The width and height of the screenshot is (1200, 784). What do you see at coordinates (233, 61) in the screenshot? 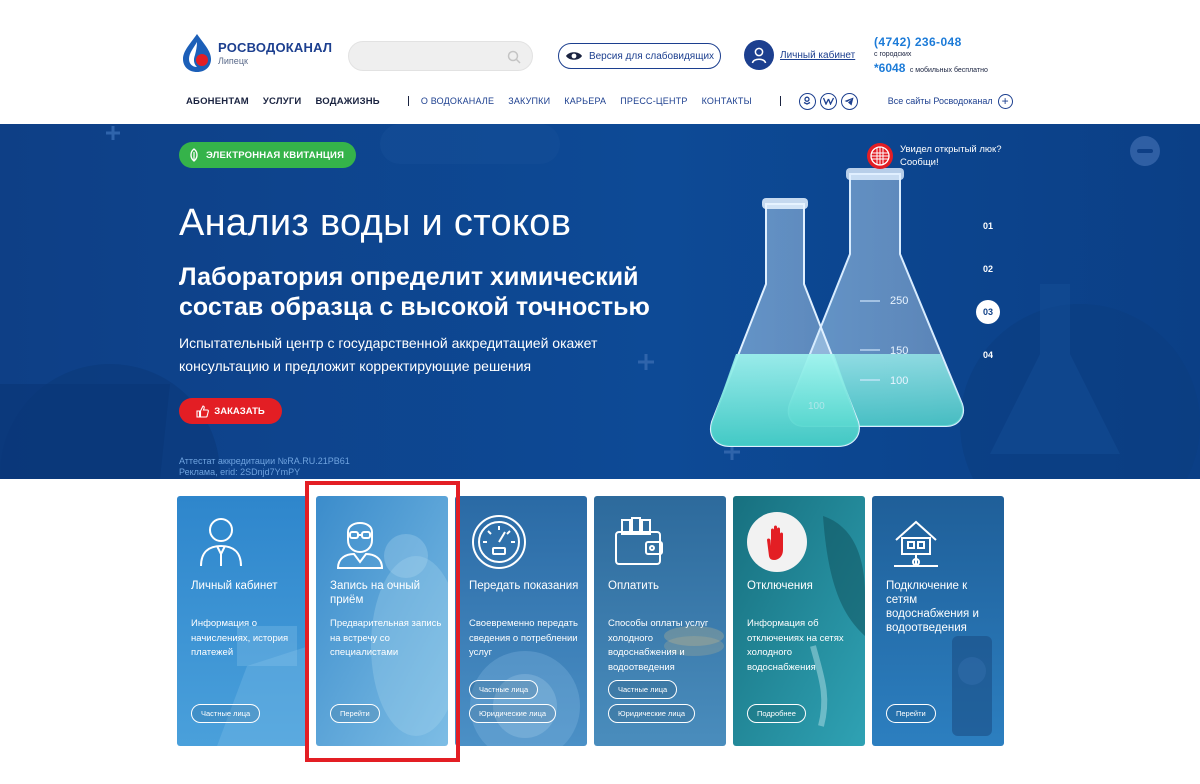
I see `logo-city: Липецк` at bounding box center [233, 61].